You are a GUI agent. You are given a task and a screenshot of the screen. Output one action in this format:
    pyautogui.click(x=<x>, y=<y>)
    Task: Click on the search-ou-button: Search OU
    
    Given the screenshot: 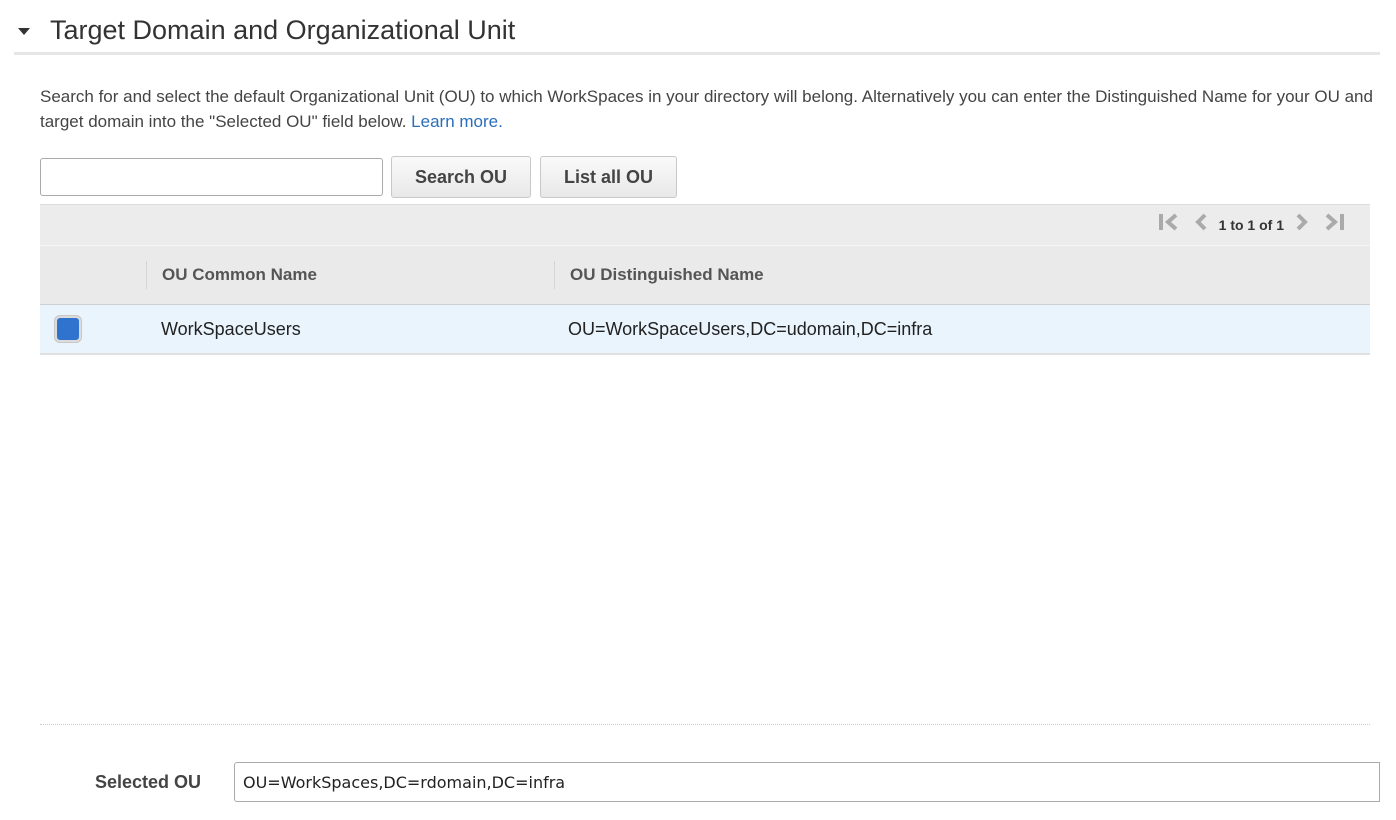 What is the action you would take?
    pyautogui.click(x=461, y=177)
    